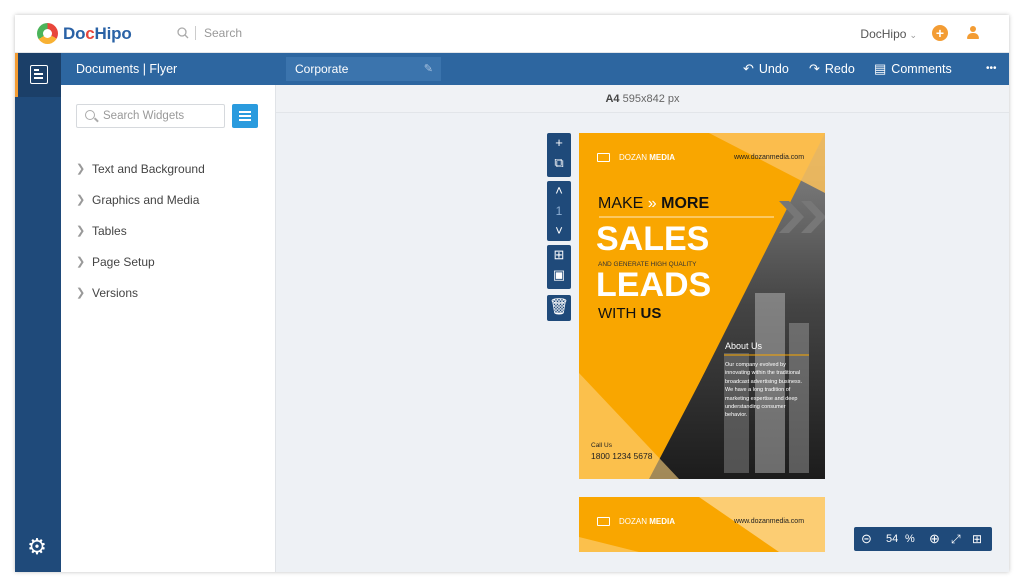 This screenshot has height=587, width=1024. I want to click on more-options-button: •••, so click(991, 69).